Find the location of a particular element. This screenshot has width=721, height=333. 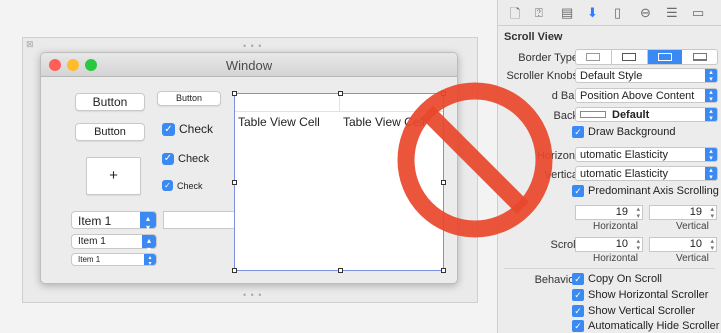

checkbox-small: ✓ Check is located at coordinates (182, 185).